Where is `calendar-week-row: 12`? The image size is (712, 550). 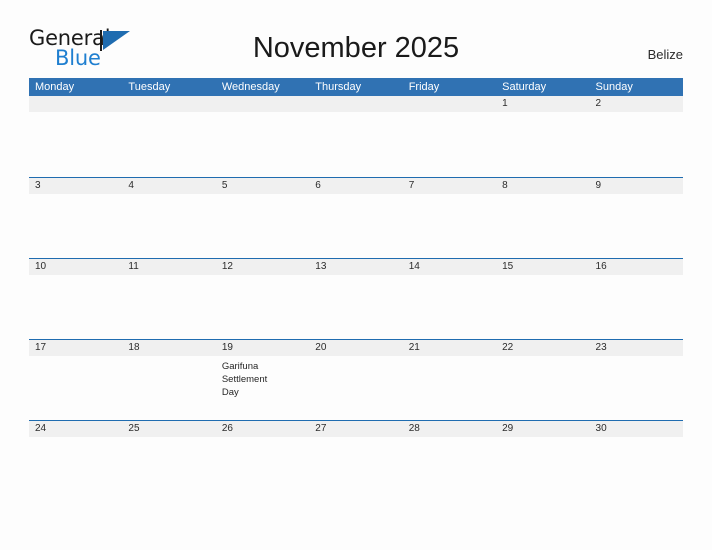 calendar-week-row: 12 is located at coordinates (356, 136).